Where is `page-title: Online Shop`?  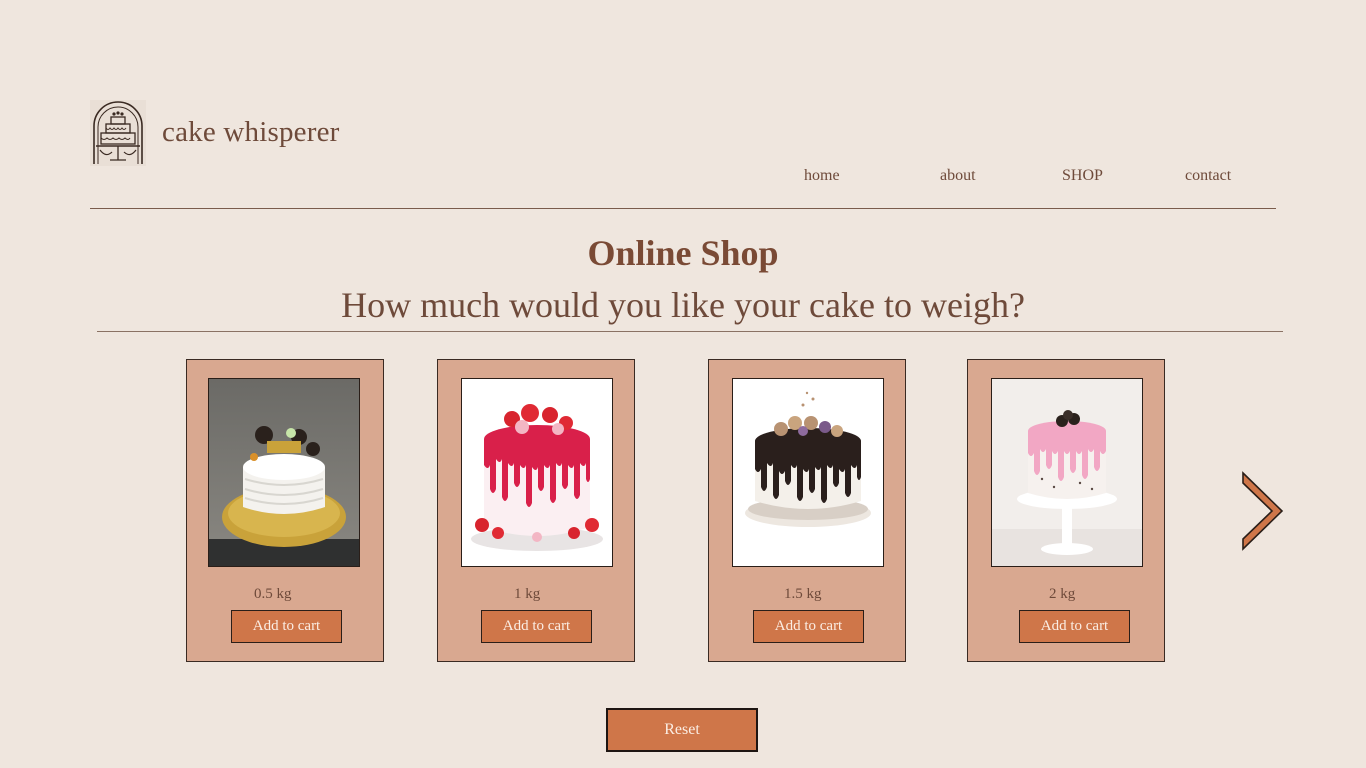 page-title: Online Shop is located at coordinates (683, 253).